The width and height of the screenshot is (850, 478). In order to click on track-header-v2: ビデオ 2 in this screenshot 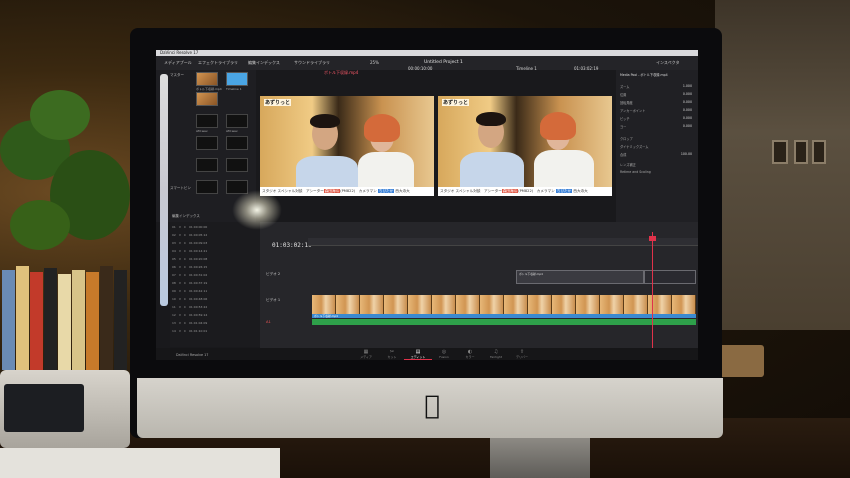, I will do `click(273, 274)`.